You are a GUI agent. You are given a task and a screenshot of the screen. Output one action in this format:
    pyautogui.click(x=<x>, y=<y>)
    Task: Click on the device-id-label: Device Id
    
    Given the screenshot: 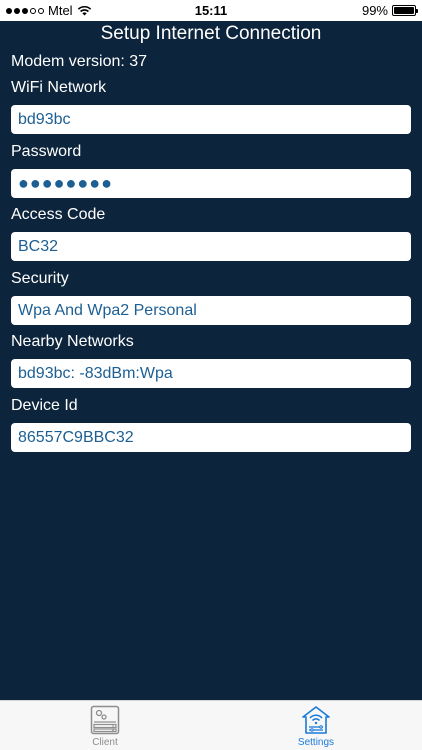 What is the action you would take?
    pyautogui.click(x=44, y=405)
    